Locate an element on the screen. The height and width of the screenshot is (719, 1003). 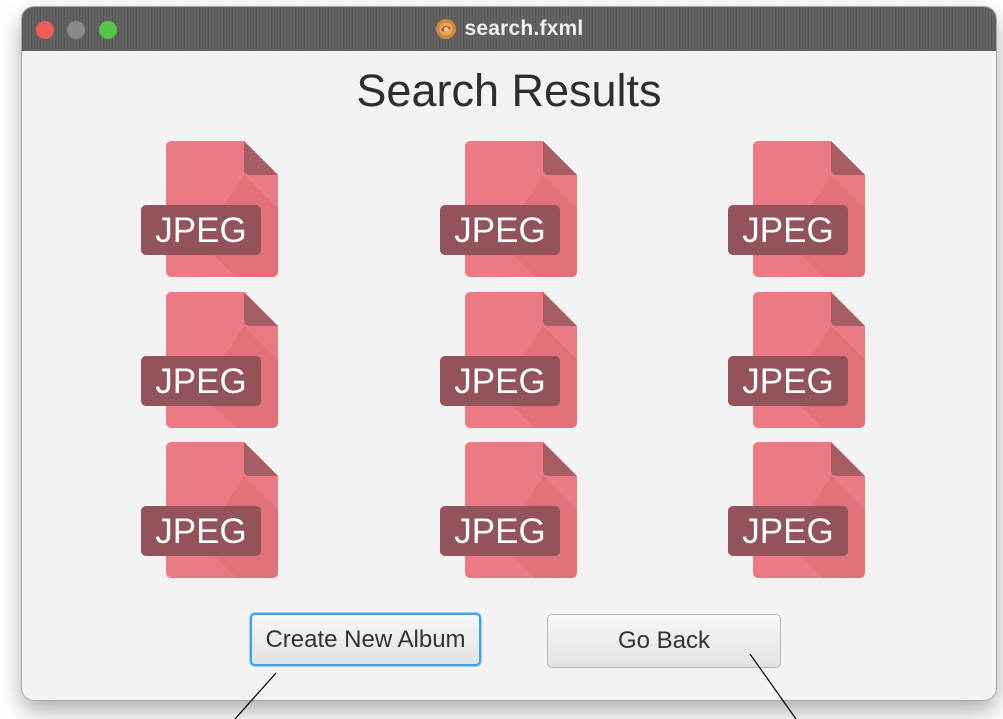
go-back-button: Go Back is located at coordinates (664, 641).